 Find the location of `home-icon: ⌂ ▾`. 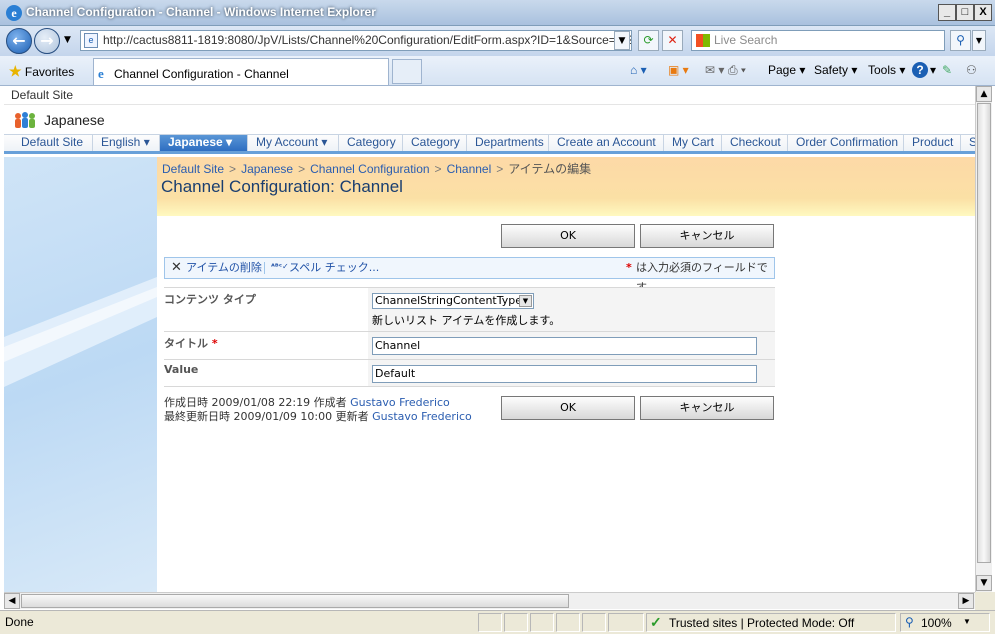

home-icon: ⌂ ▾ is located at coordinates (638, 70).